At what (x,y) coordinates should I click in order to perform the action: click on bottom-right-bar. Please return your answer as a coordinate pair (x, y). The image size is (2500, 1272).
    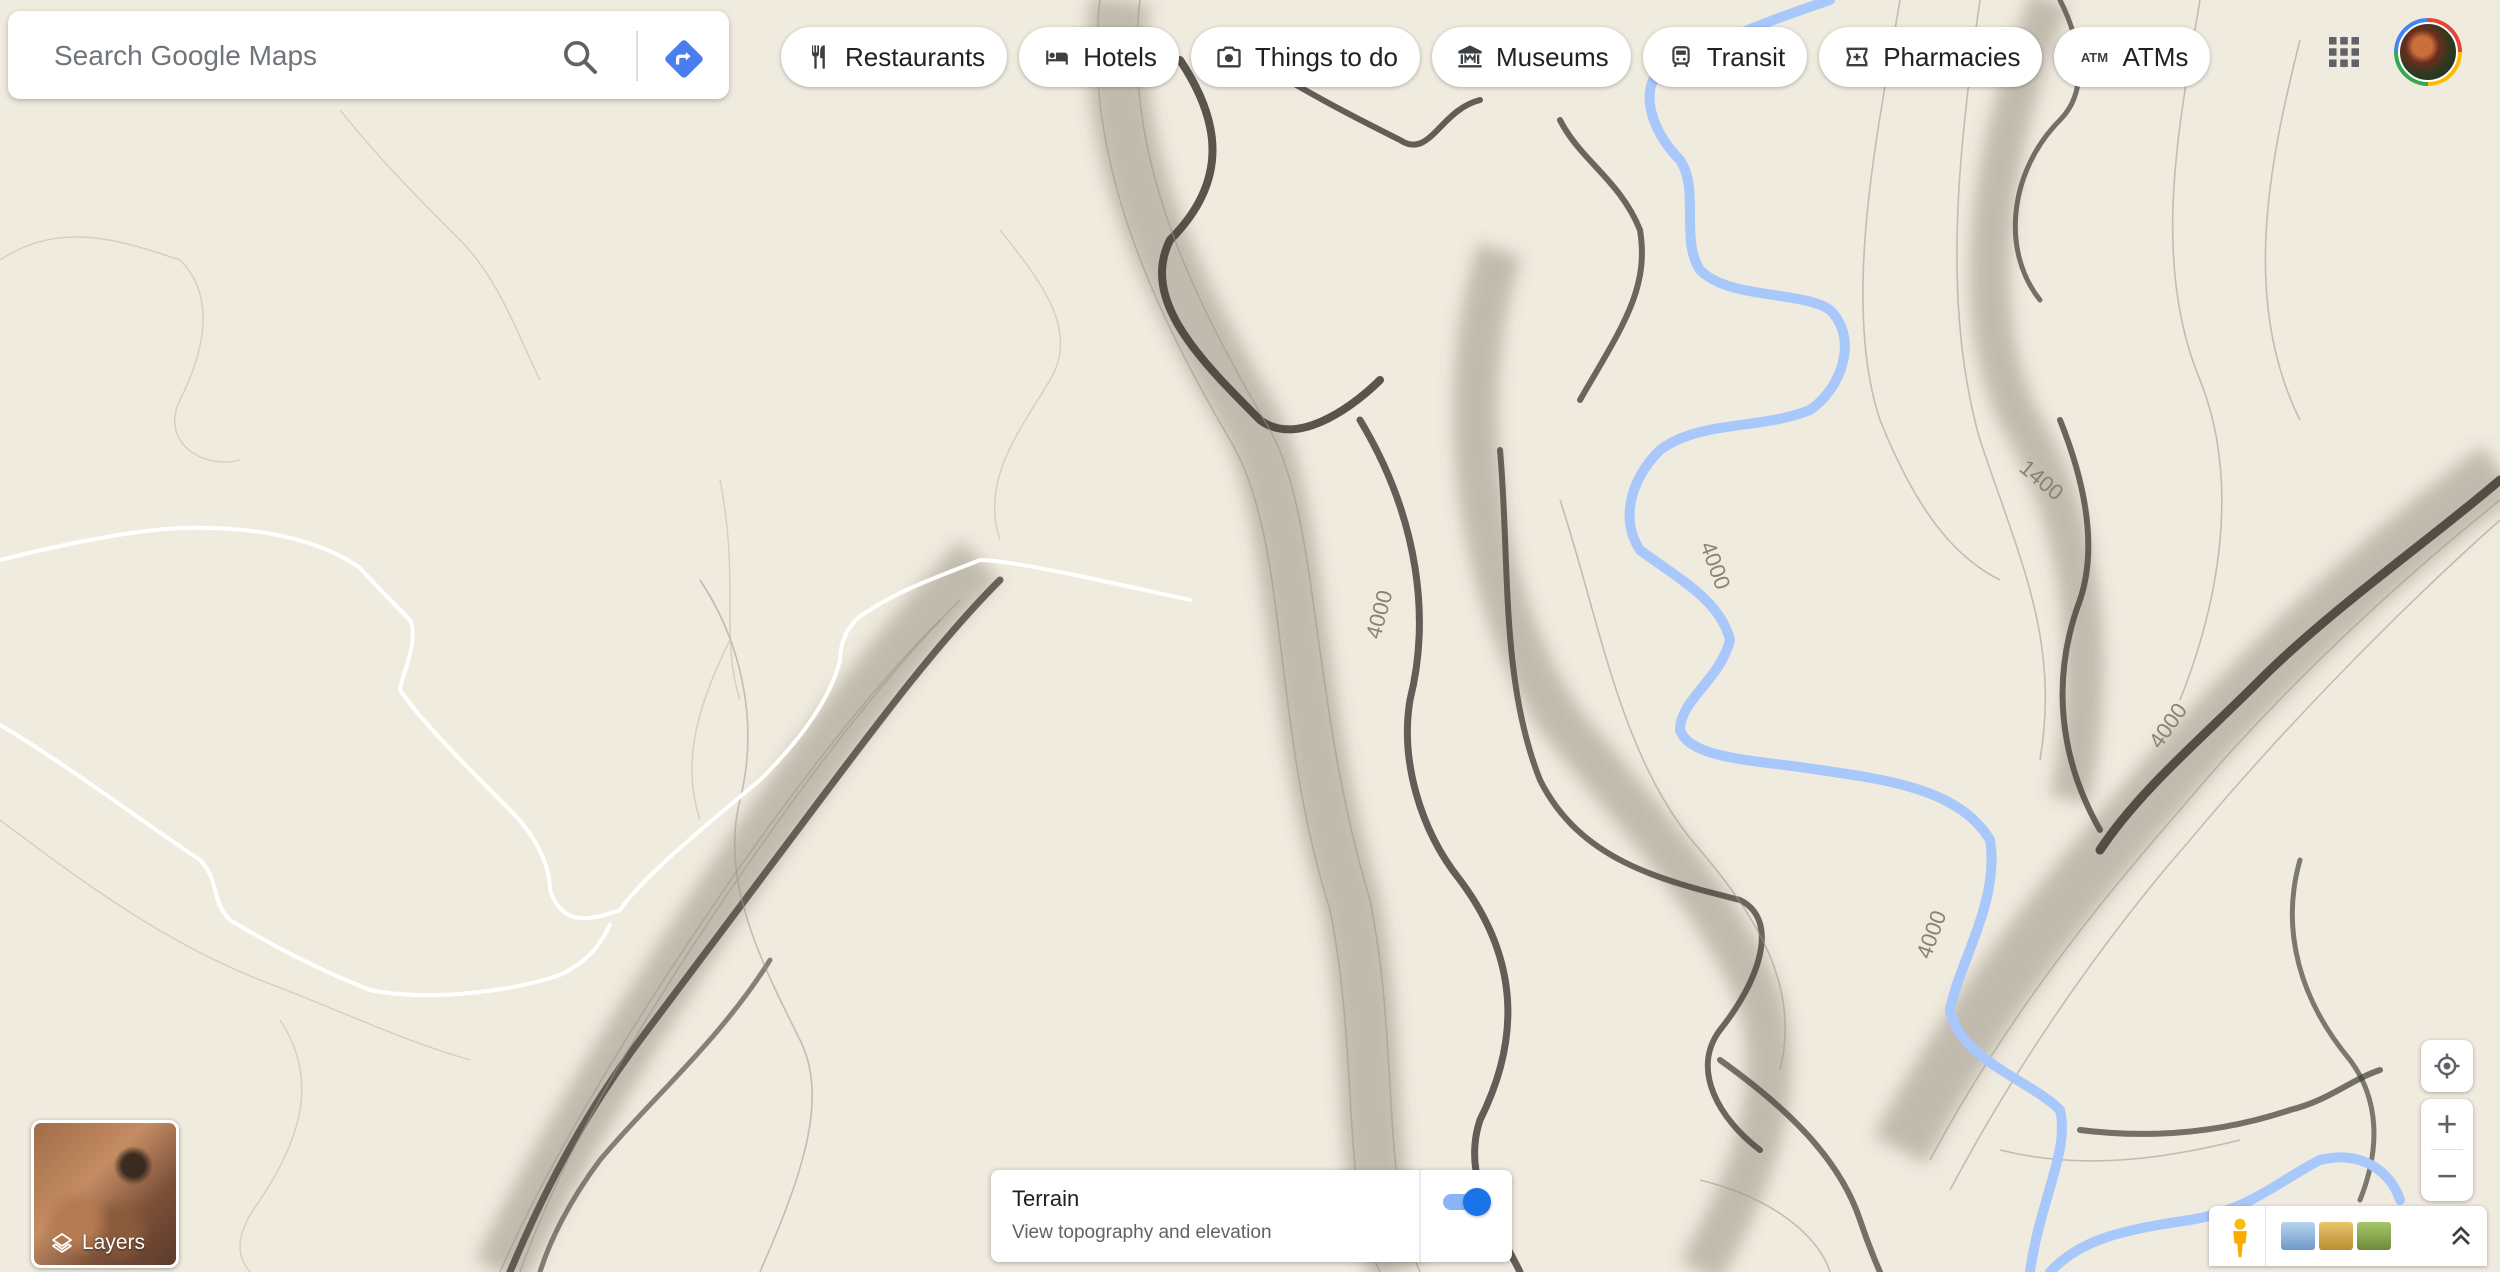
    Looking at the image, I should click on (2348, 1236).